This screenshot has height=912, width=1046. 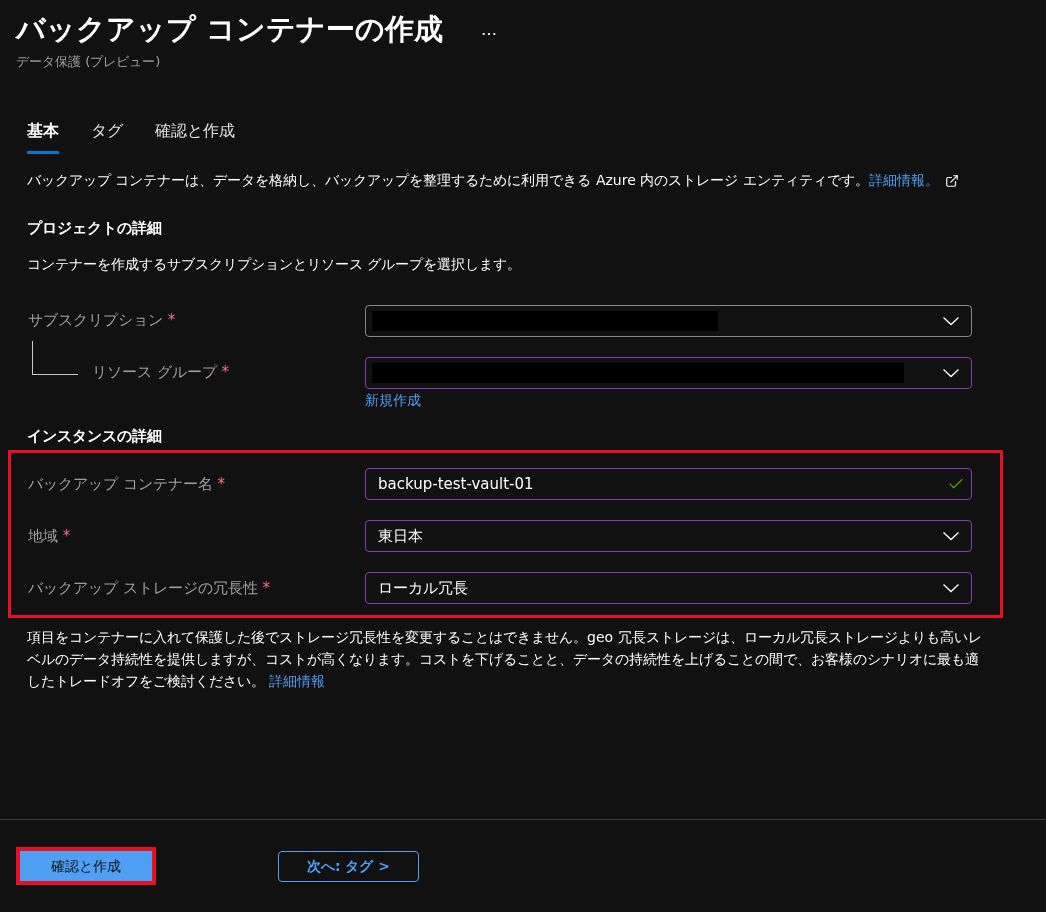 What do you see at coordinates (95, 436) in the screenshot?
I see `section-heading: インスタンスの詳細` at bounding box center [95, 436].